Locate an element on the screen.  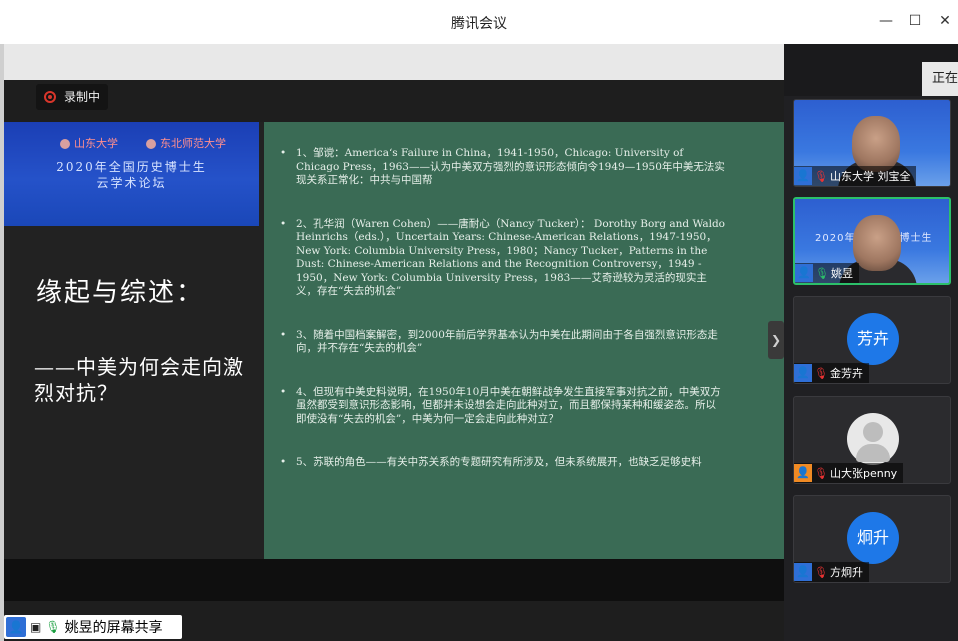
participant-name-bar: 👤 🎙 方炯升 is located at coordinates (831, 572).